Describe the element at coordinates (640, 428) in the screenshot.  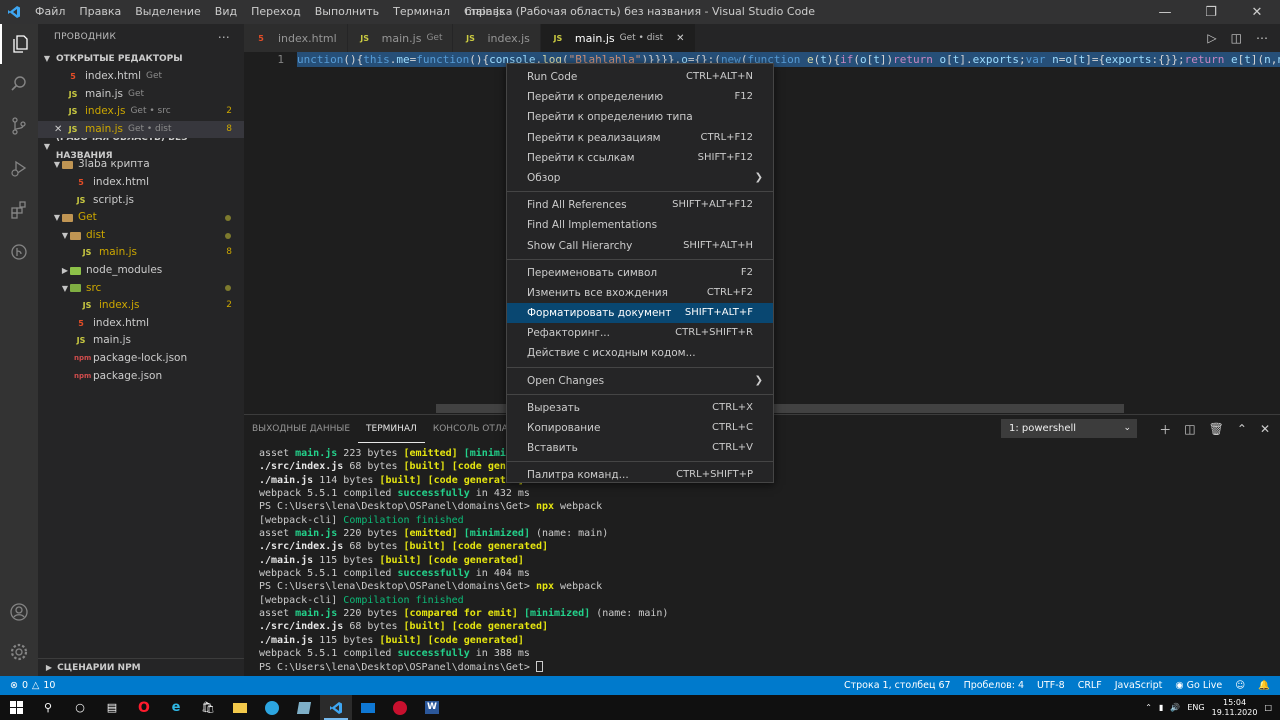
I see `menu-item-copy: Копирование CTRL+C` at that location.